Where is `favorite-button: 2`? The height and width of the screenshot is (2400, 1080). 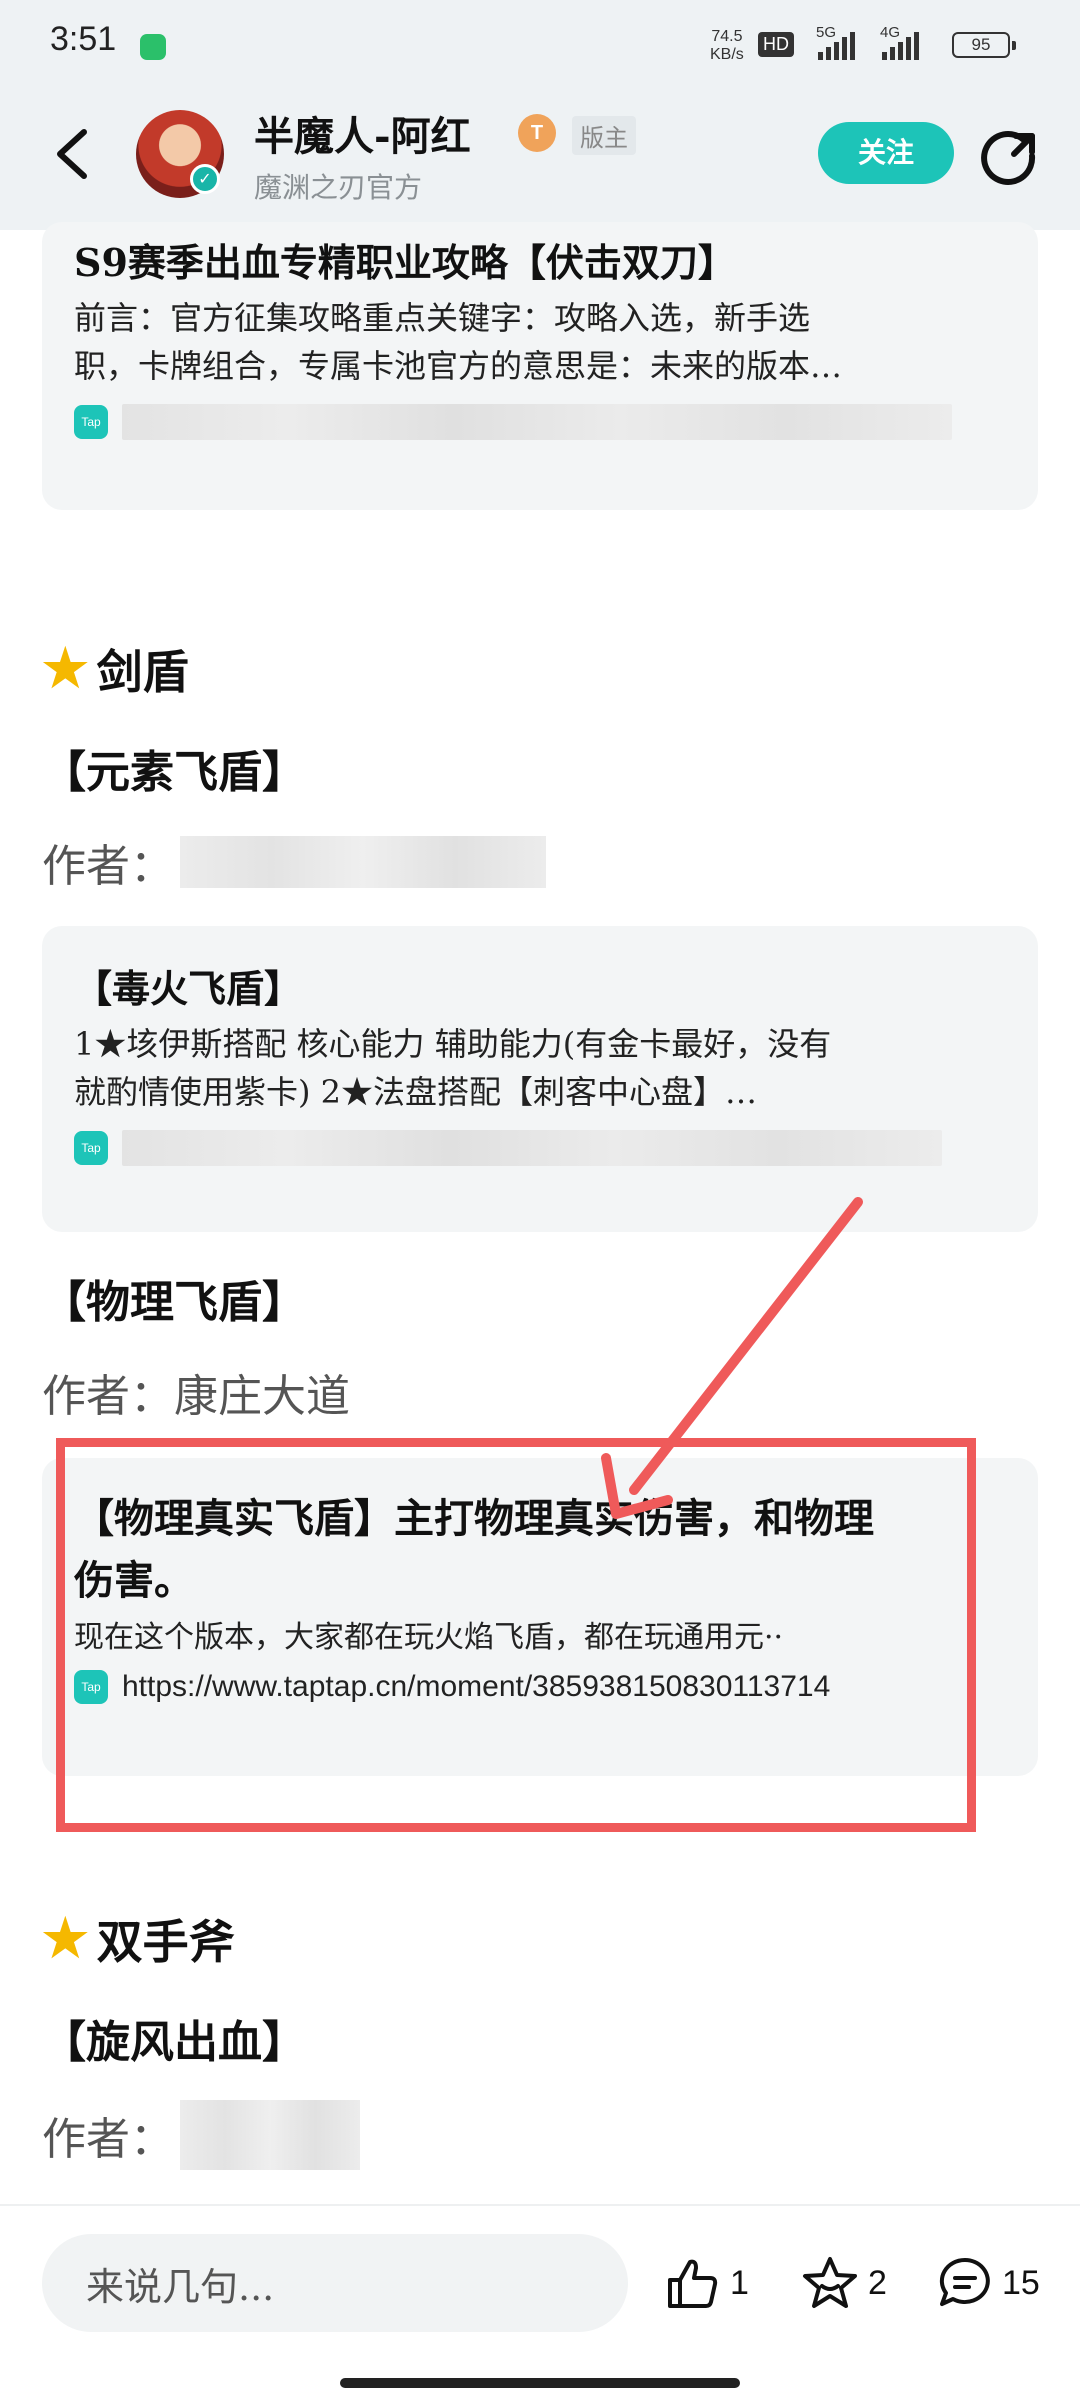 favorite-button: 2 is located at coordinates (843, 2283).